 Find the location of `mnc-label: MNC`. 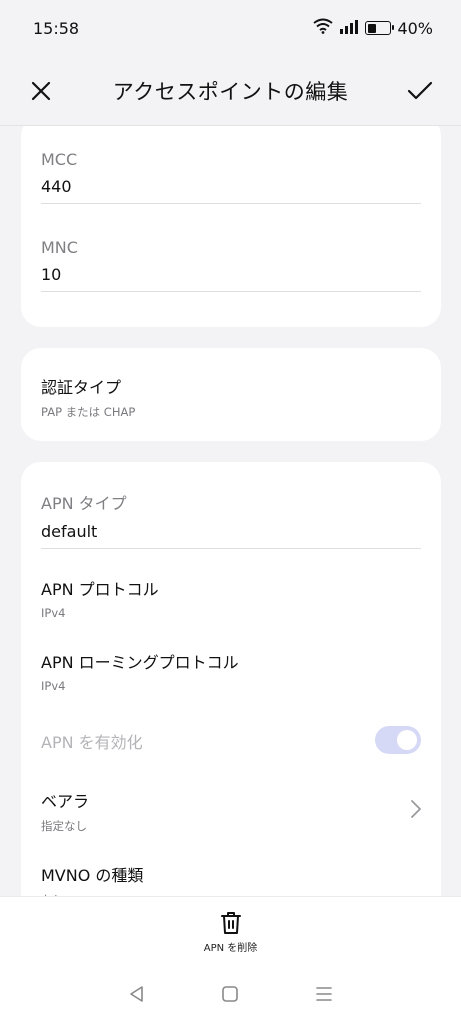

mnc-label: MNC is located at coordinates (59, 247).